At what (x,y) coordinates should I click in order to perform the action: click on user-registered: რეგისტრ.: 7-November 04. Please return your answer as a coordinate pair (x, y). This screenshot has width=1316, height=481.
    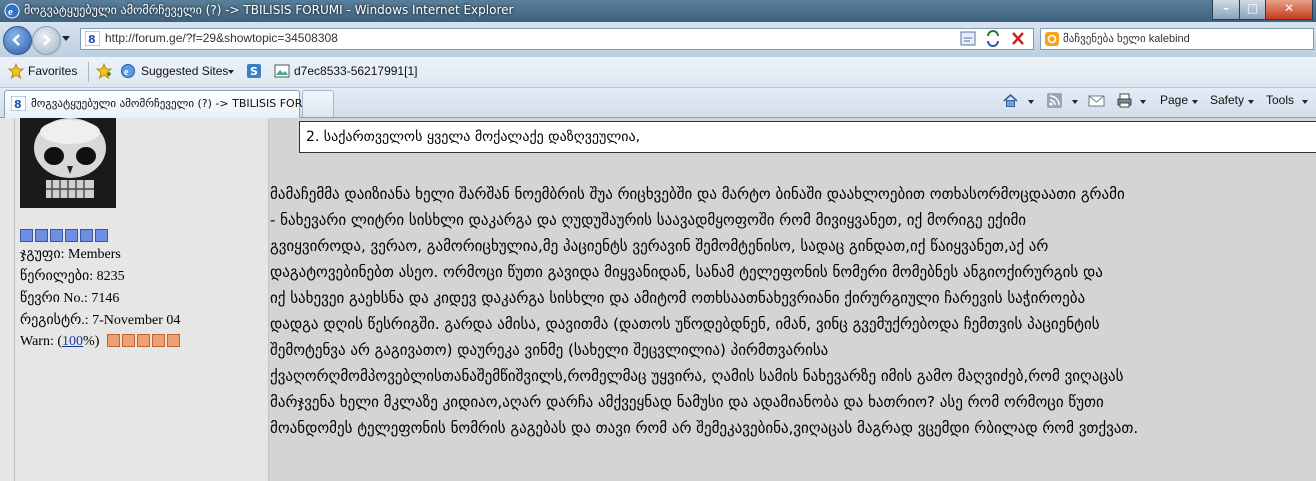
    Looking at the image, I should click on (100, 320).